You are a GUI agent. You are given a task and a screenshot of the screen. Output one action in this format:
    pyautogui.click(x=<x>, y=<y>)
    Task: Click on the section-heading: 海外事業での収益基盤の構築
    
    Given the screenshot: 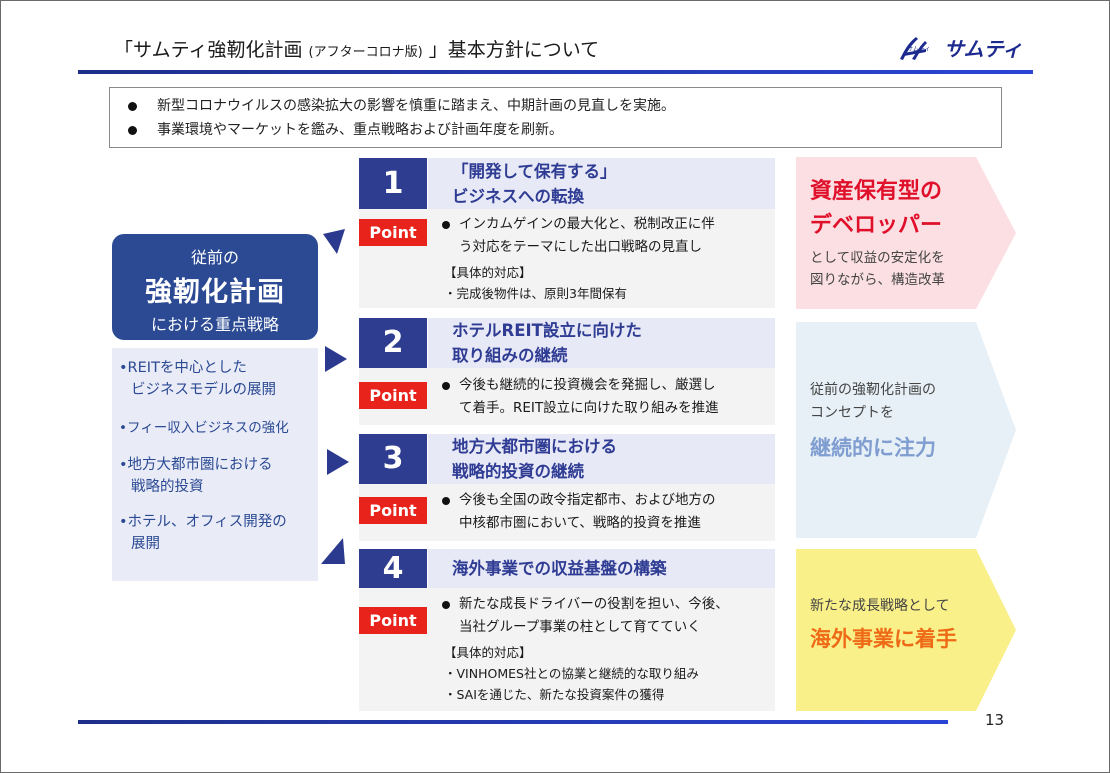 What is the action you would take?
    pyautogui.click(x=601, y=568)
    